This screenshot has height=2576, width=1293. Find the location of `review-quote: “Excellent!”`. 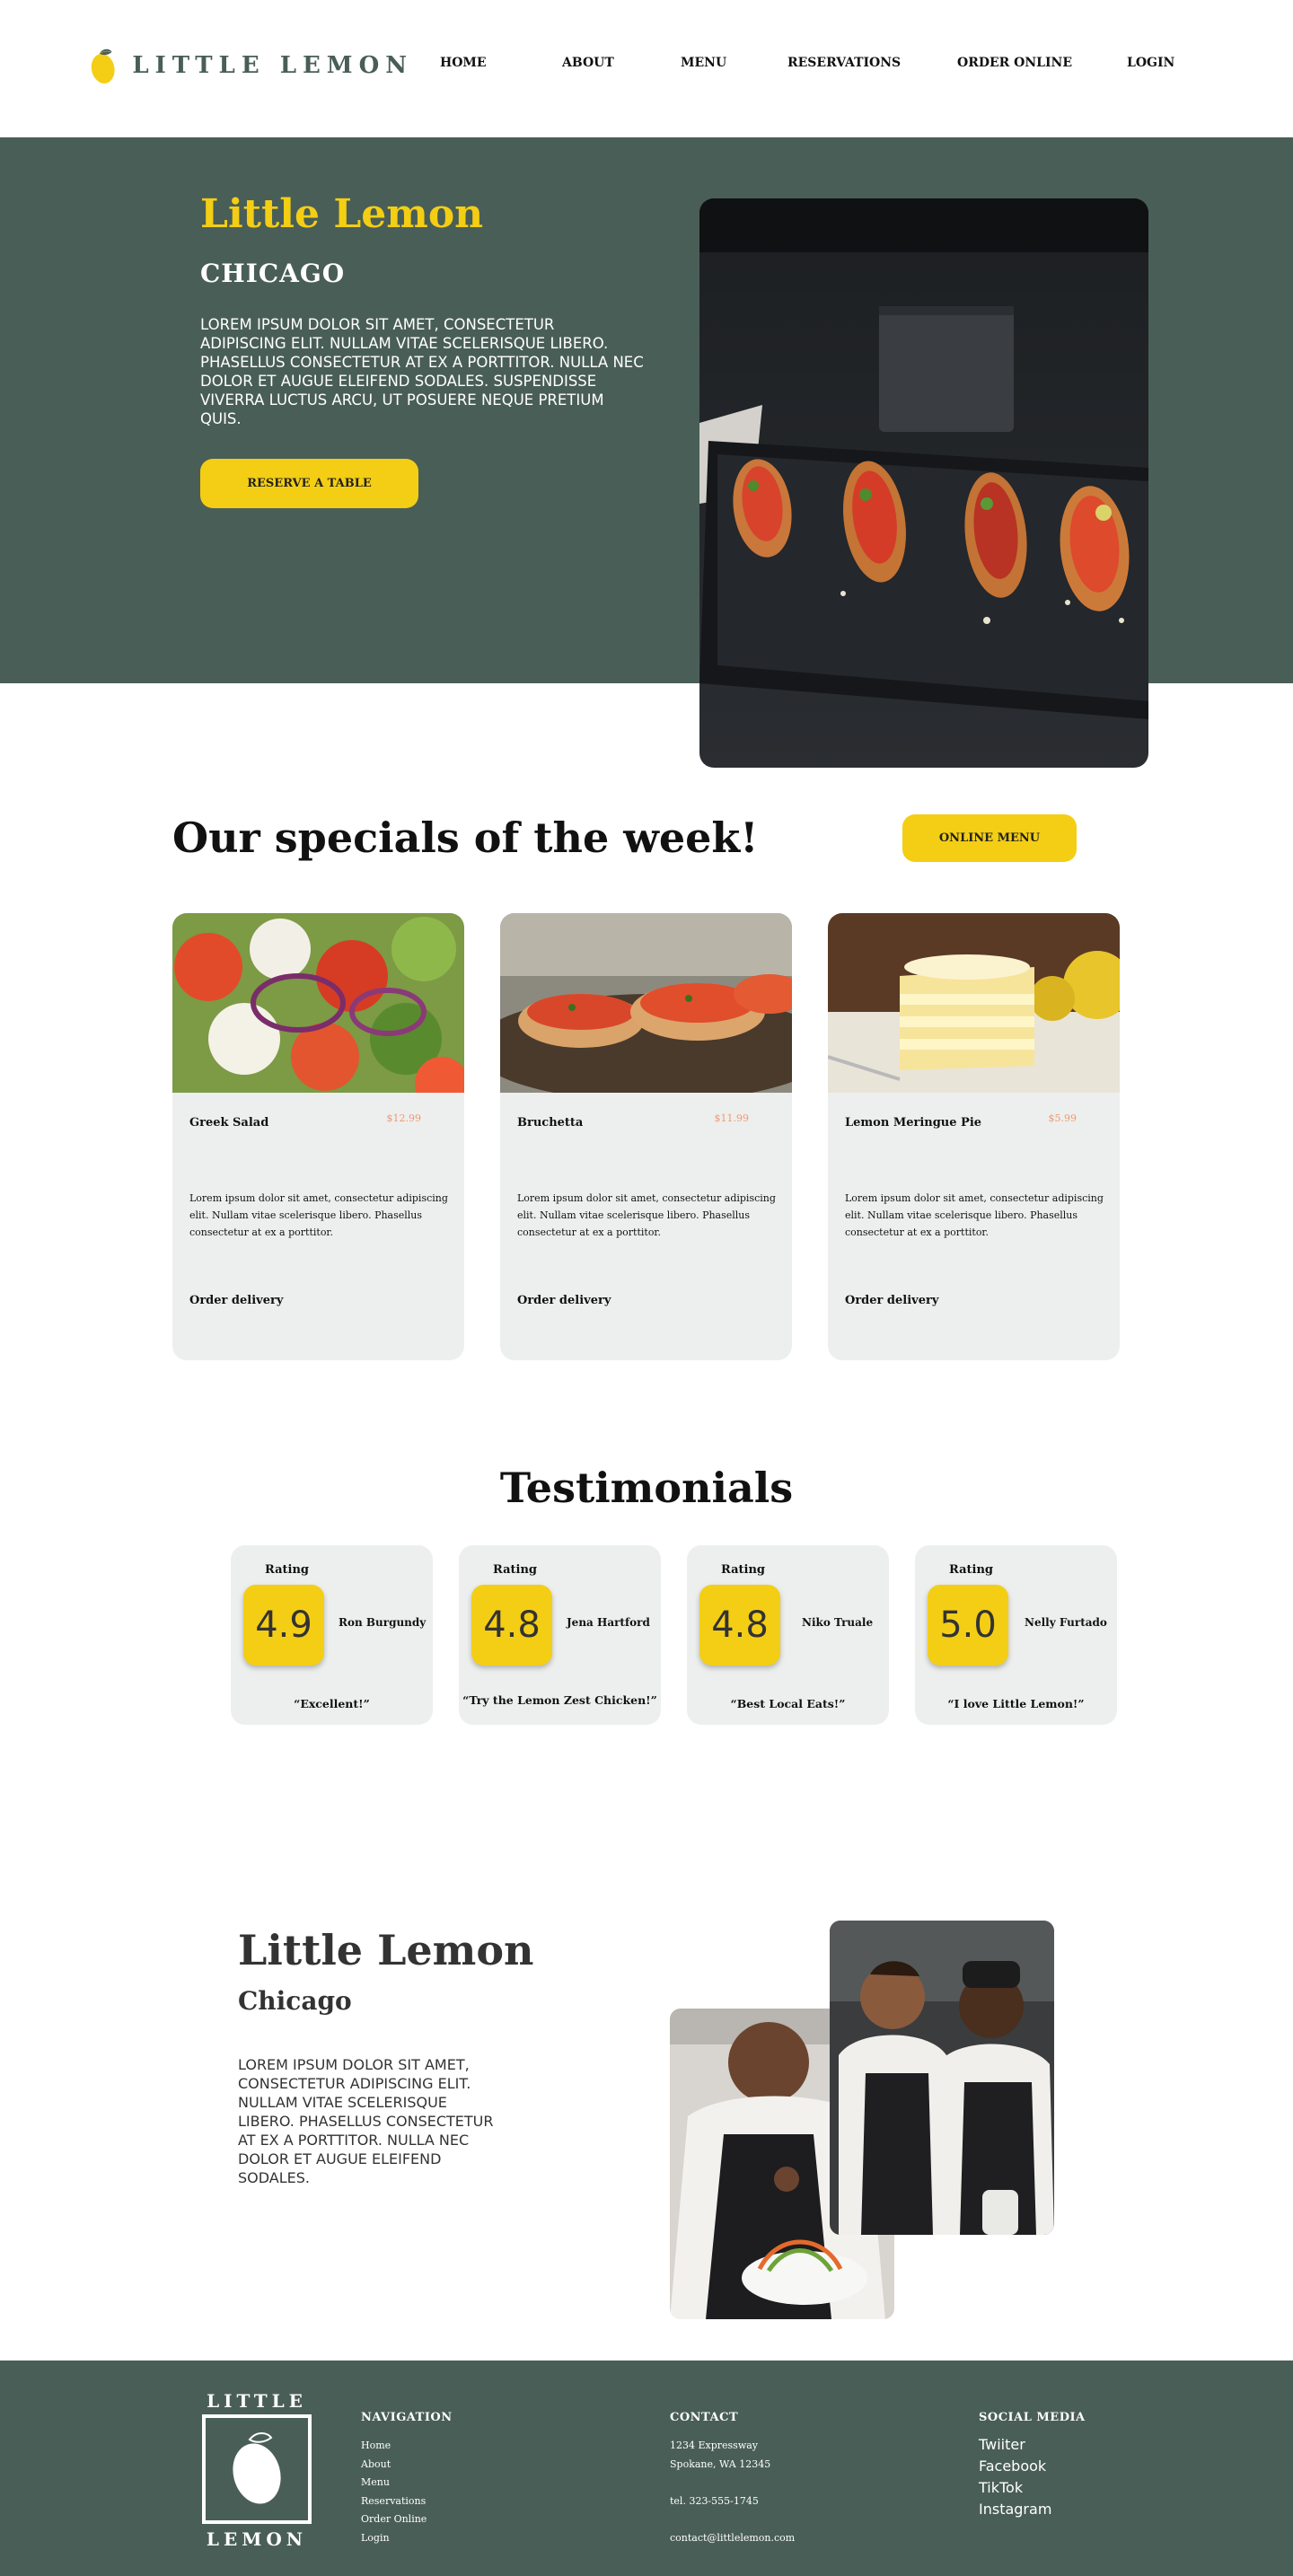

review-quote: “Excellent!” is located at coordinates (332, 1704).